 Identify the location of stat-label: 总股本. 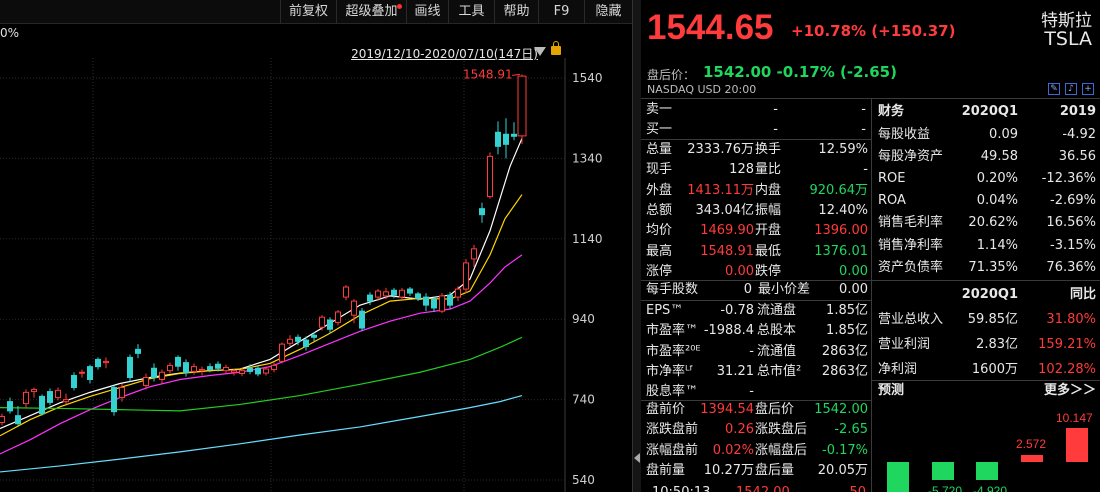
(777, 331).